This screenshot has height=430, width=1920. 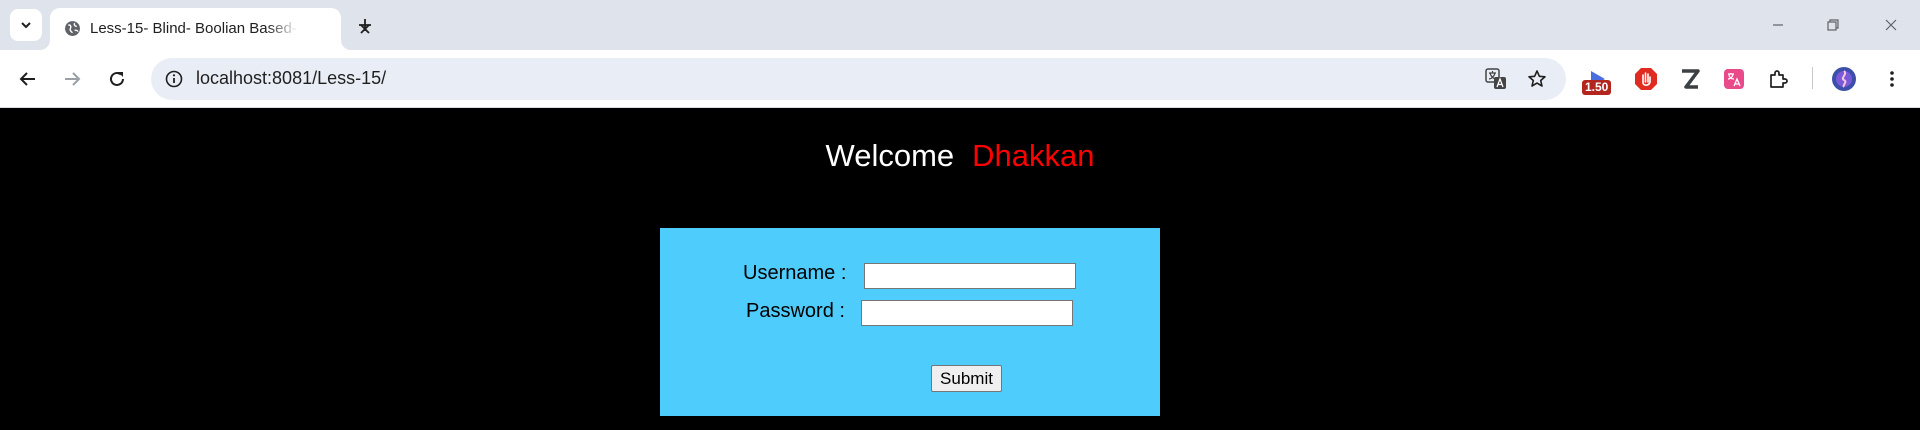 I want to click on welcome-name: Dhakkan, so click(x=1033, y=155).